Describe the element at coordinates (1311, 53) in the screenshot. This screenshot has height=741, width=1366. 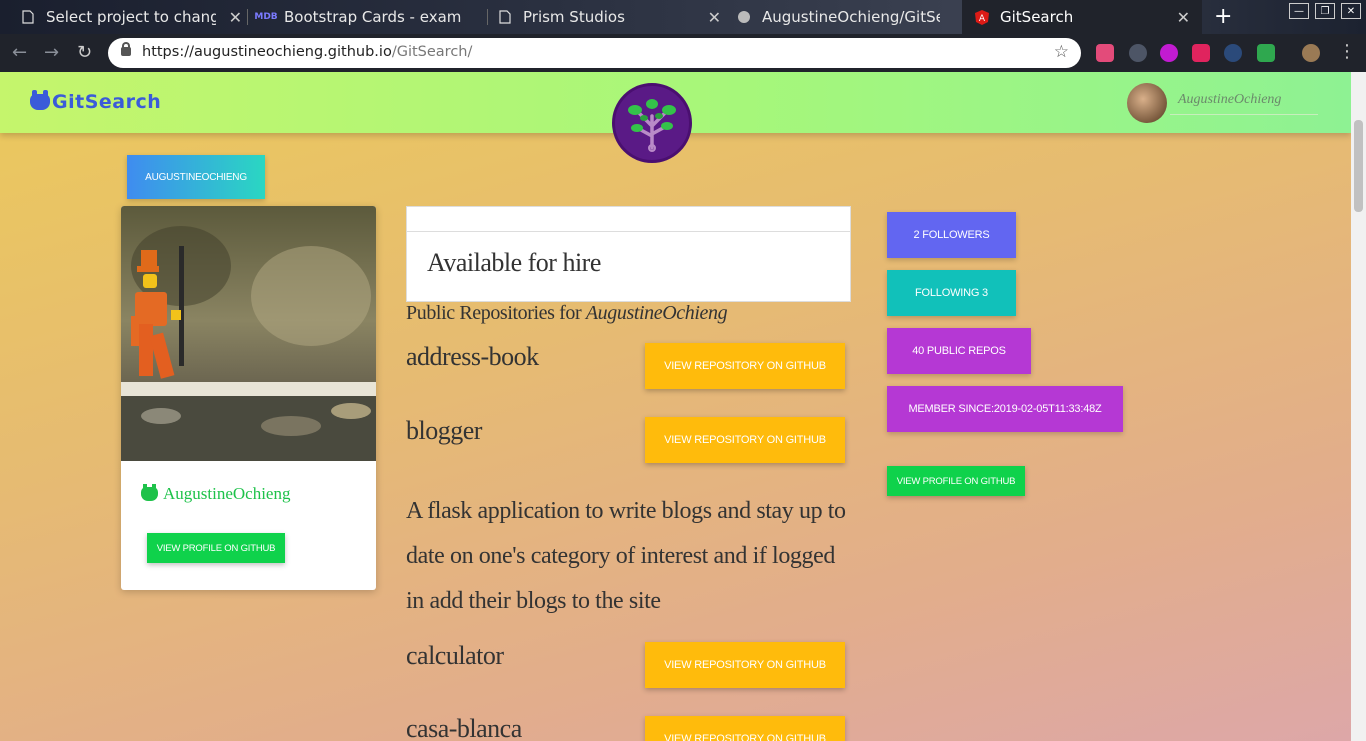
I see `profile-avatar` at that location.